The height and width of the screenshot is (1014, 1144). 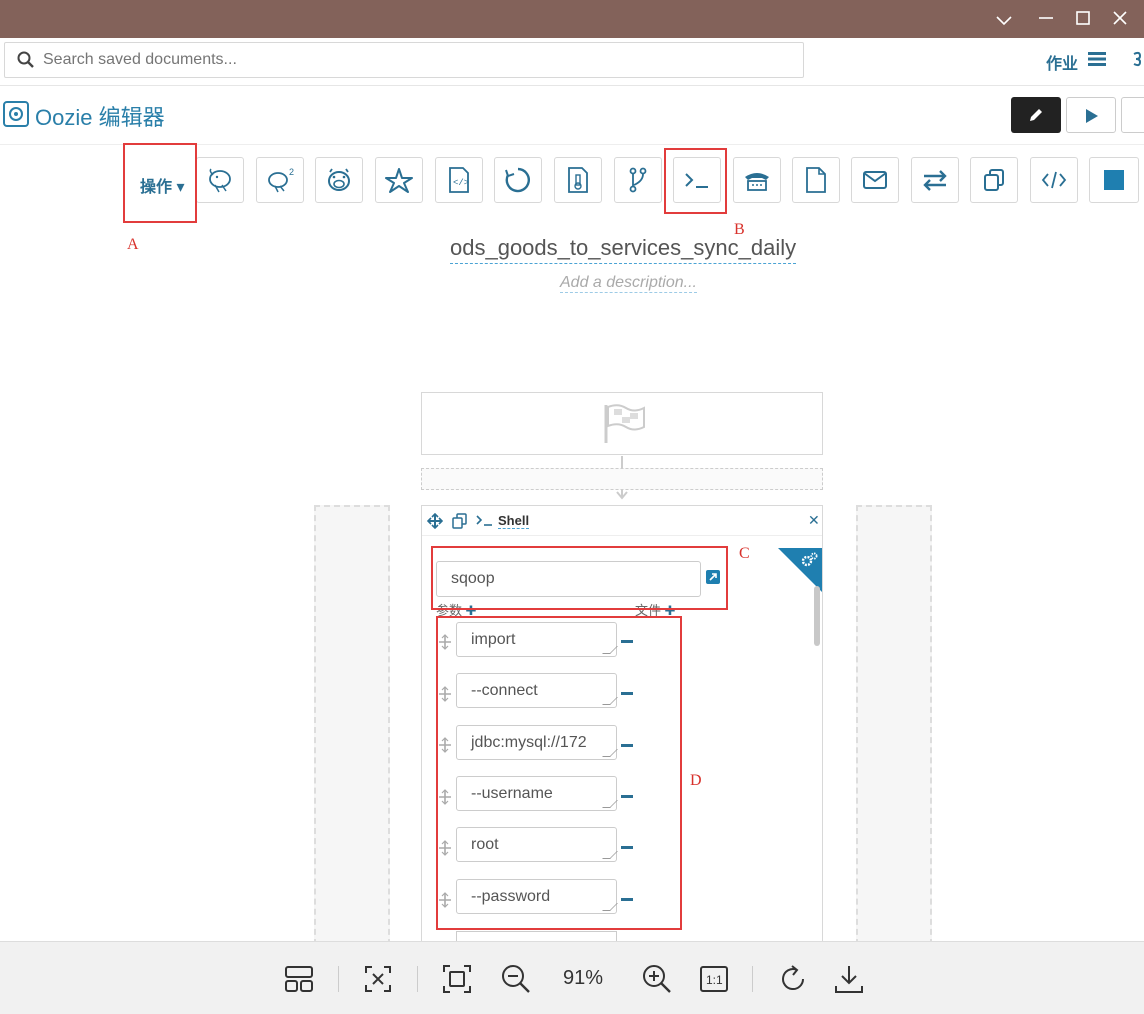 I want to click on pencil-icon, so click(x=1036, y=115).